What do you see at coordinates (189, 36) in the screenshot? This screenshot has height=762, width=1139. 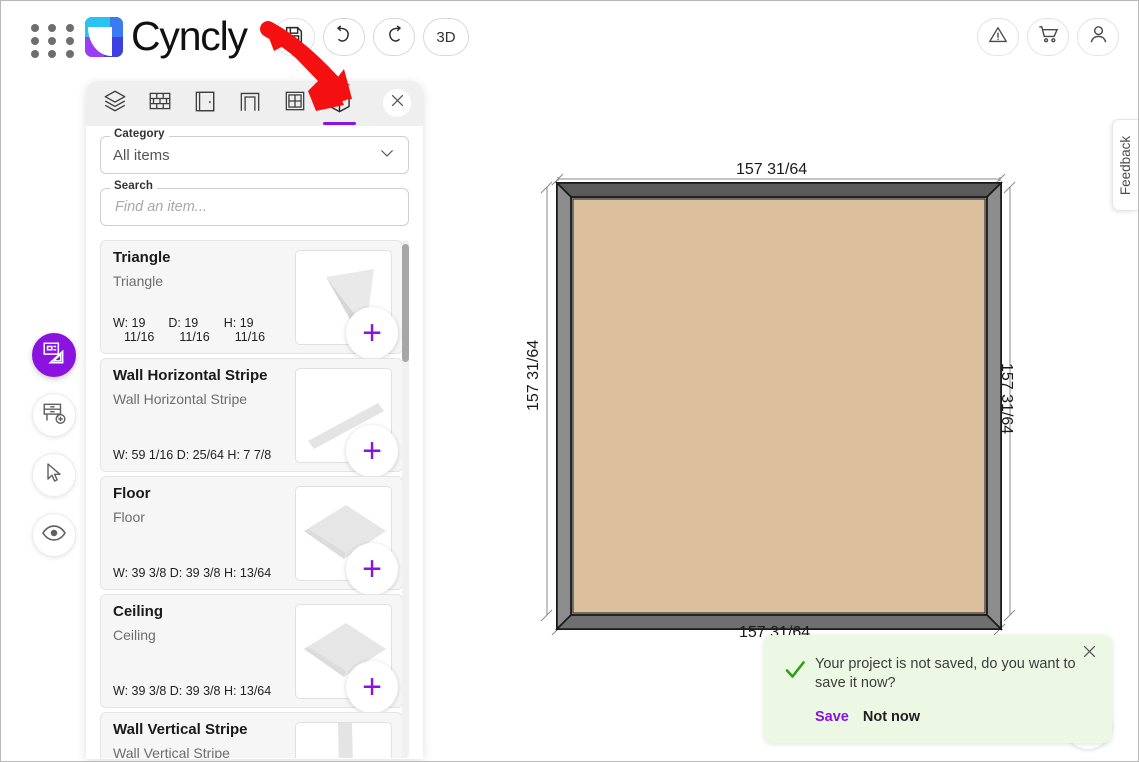 I see `brand-name: Cyncly` at bounding box center [189, 36].